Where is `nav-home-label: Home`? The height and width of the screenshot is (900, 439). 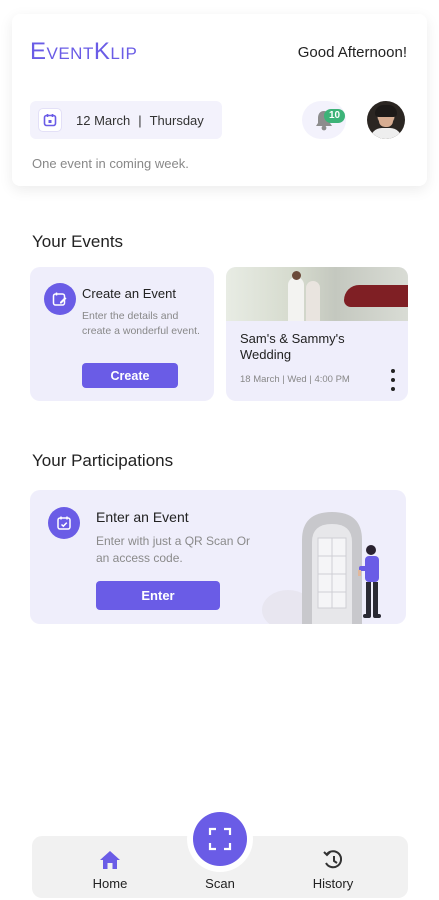 nav-home-label: Home is located at coordinates (110, 883).